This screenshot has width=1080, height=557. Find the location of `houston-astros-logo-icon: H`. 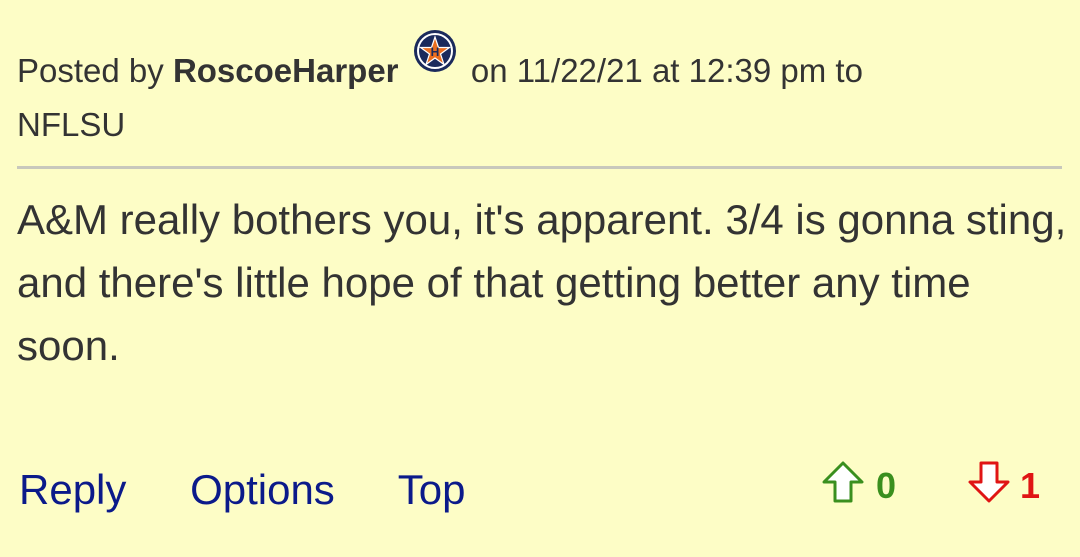

houston-astros-logo-icon: H is located at coordinates (435, 51).